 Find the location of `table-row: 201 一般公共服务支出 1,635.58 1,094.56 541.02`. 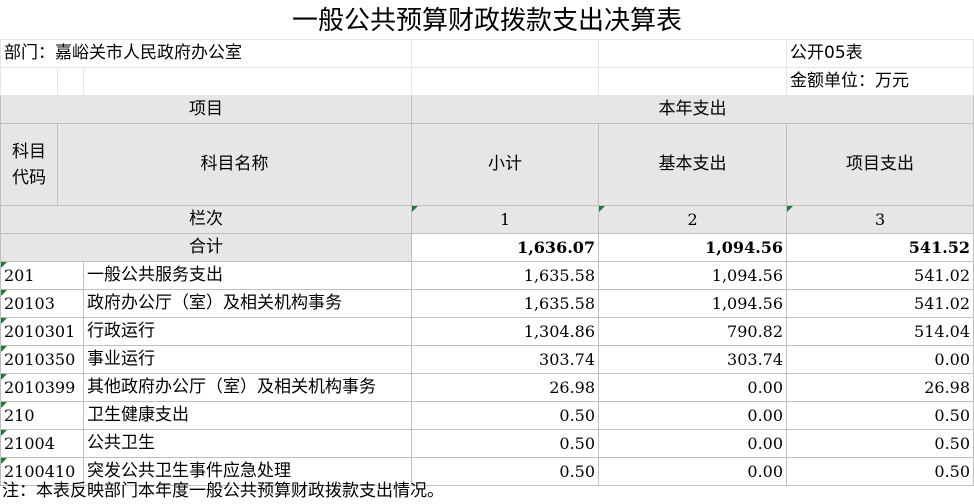

table-row: 201 一般公共服务支出 1,635.58 1,094.56 541.02 is located at coordinates (487, 275).